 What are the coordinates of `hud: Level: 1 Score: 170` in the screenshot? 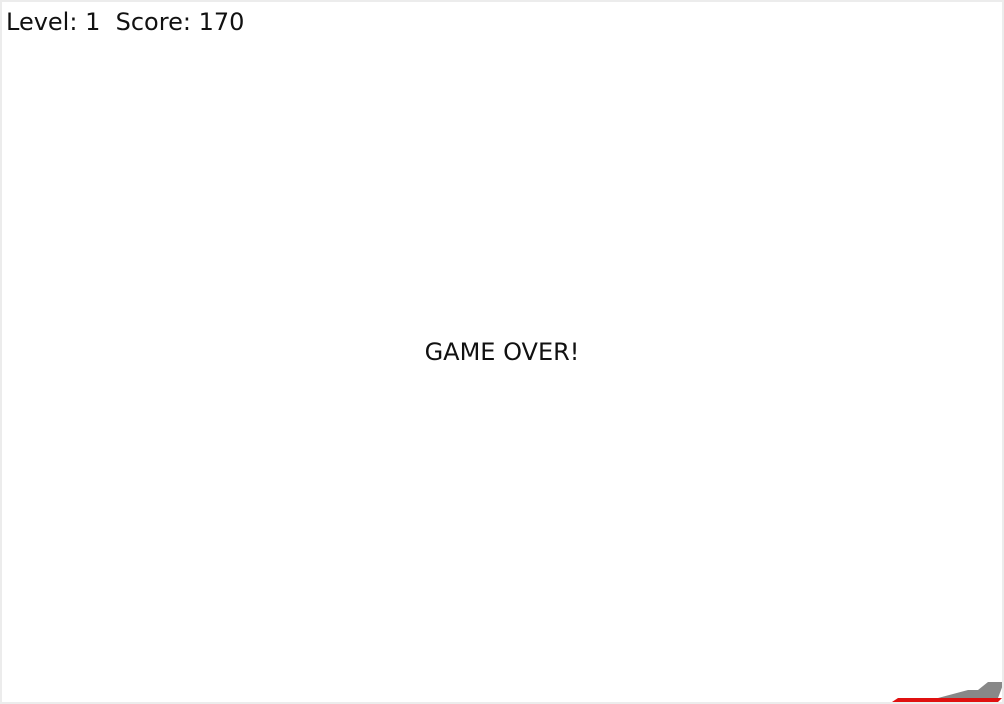 It's located at (125, 22).